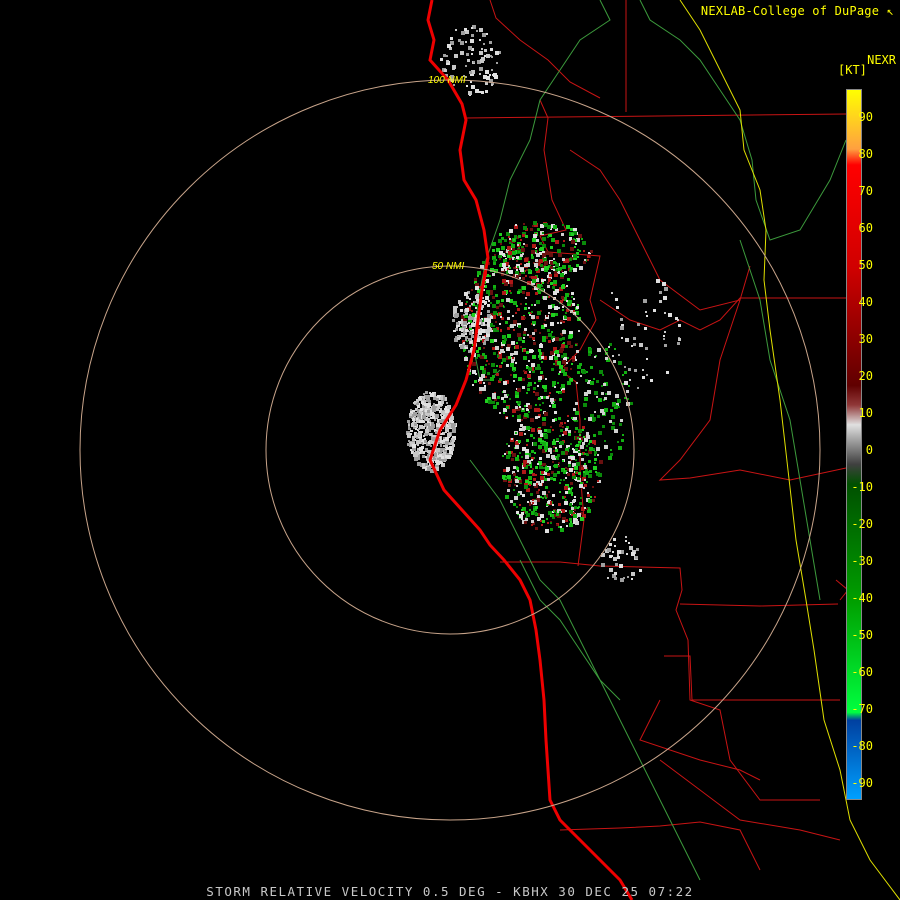  Describe the element at coordinates (865, 413) in the screenshot. I see `colorbar-tick-label: 10` at that location.